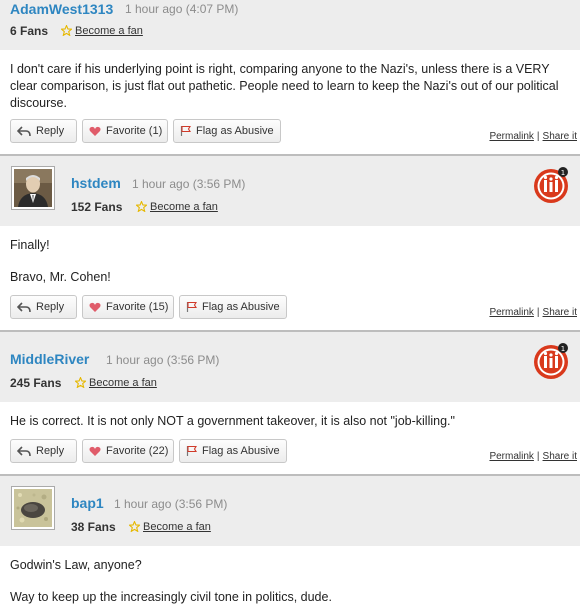 The image size is (580, 608). Describe the element at coordinates (87, 503) in the screenshot. I see `username-link: bap1` at that location.